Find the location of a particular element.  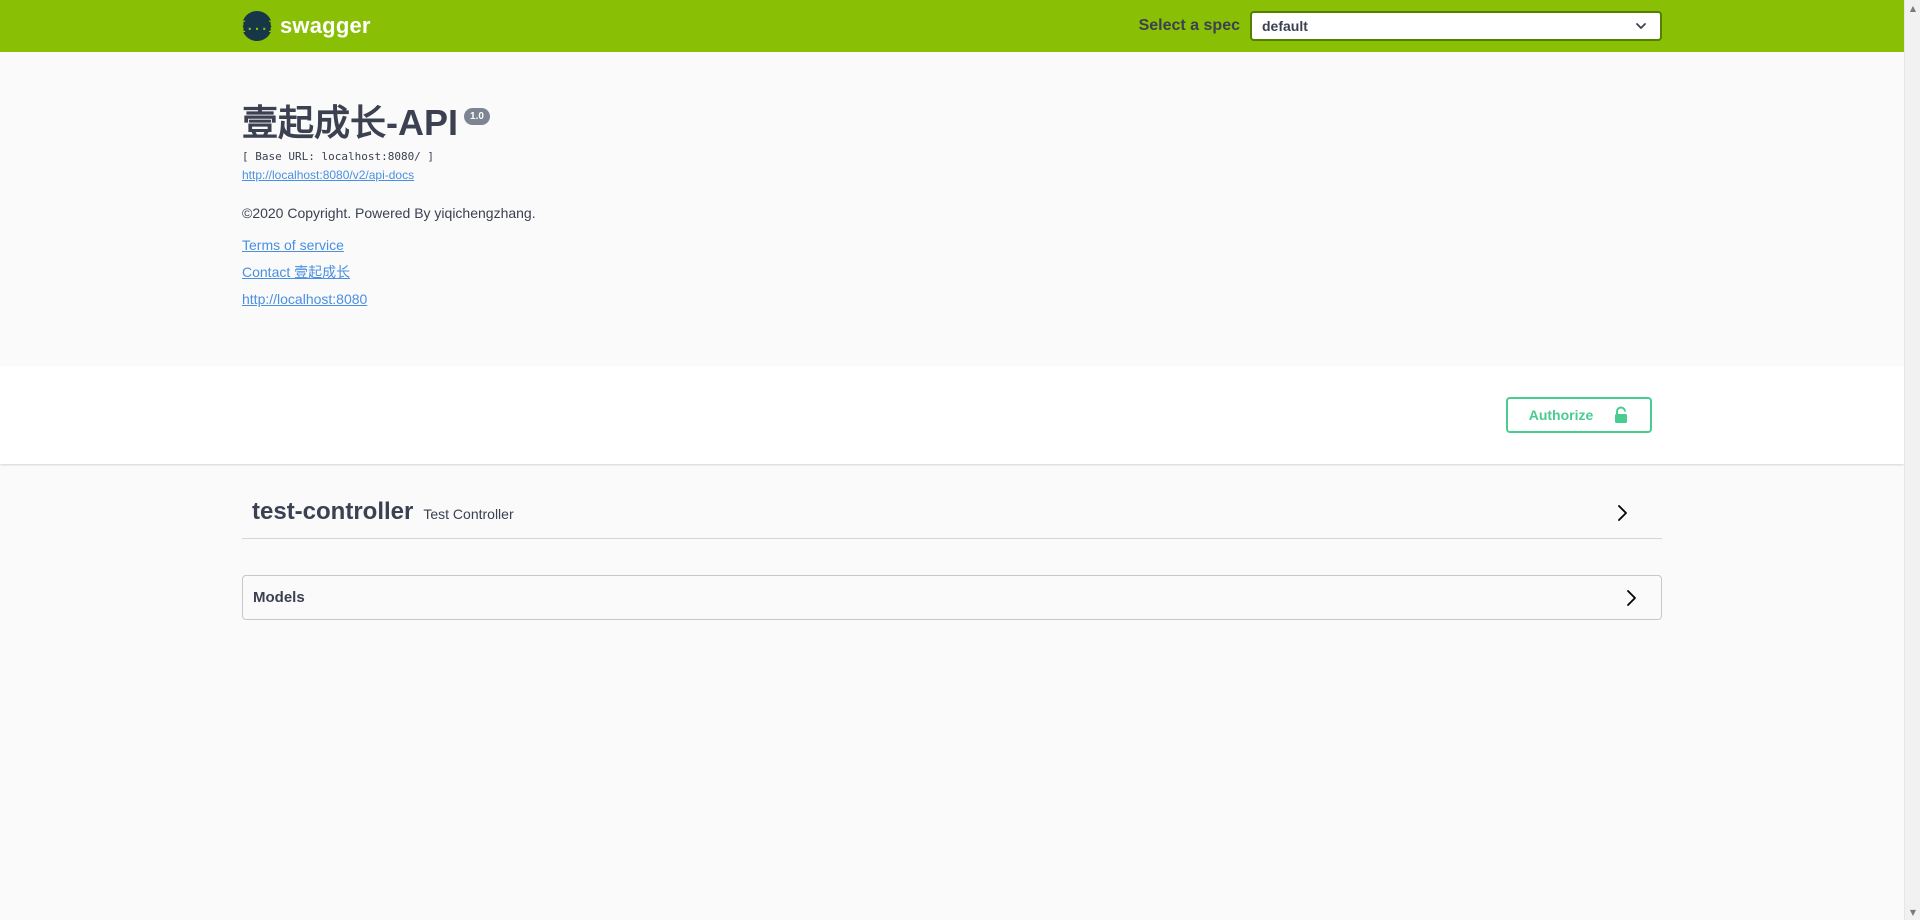

authorize-button: Authorize is located at coordinates (1579, 415).